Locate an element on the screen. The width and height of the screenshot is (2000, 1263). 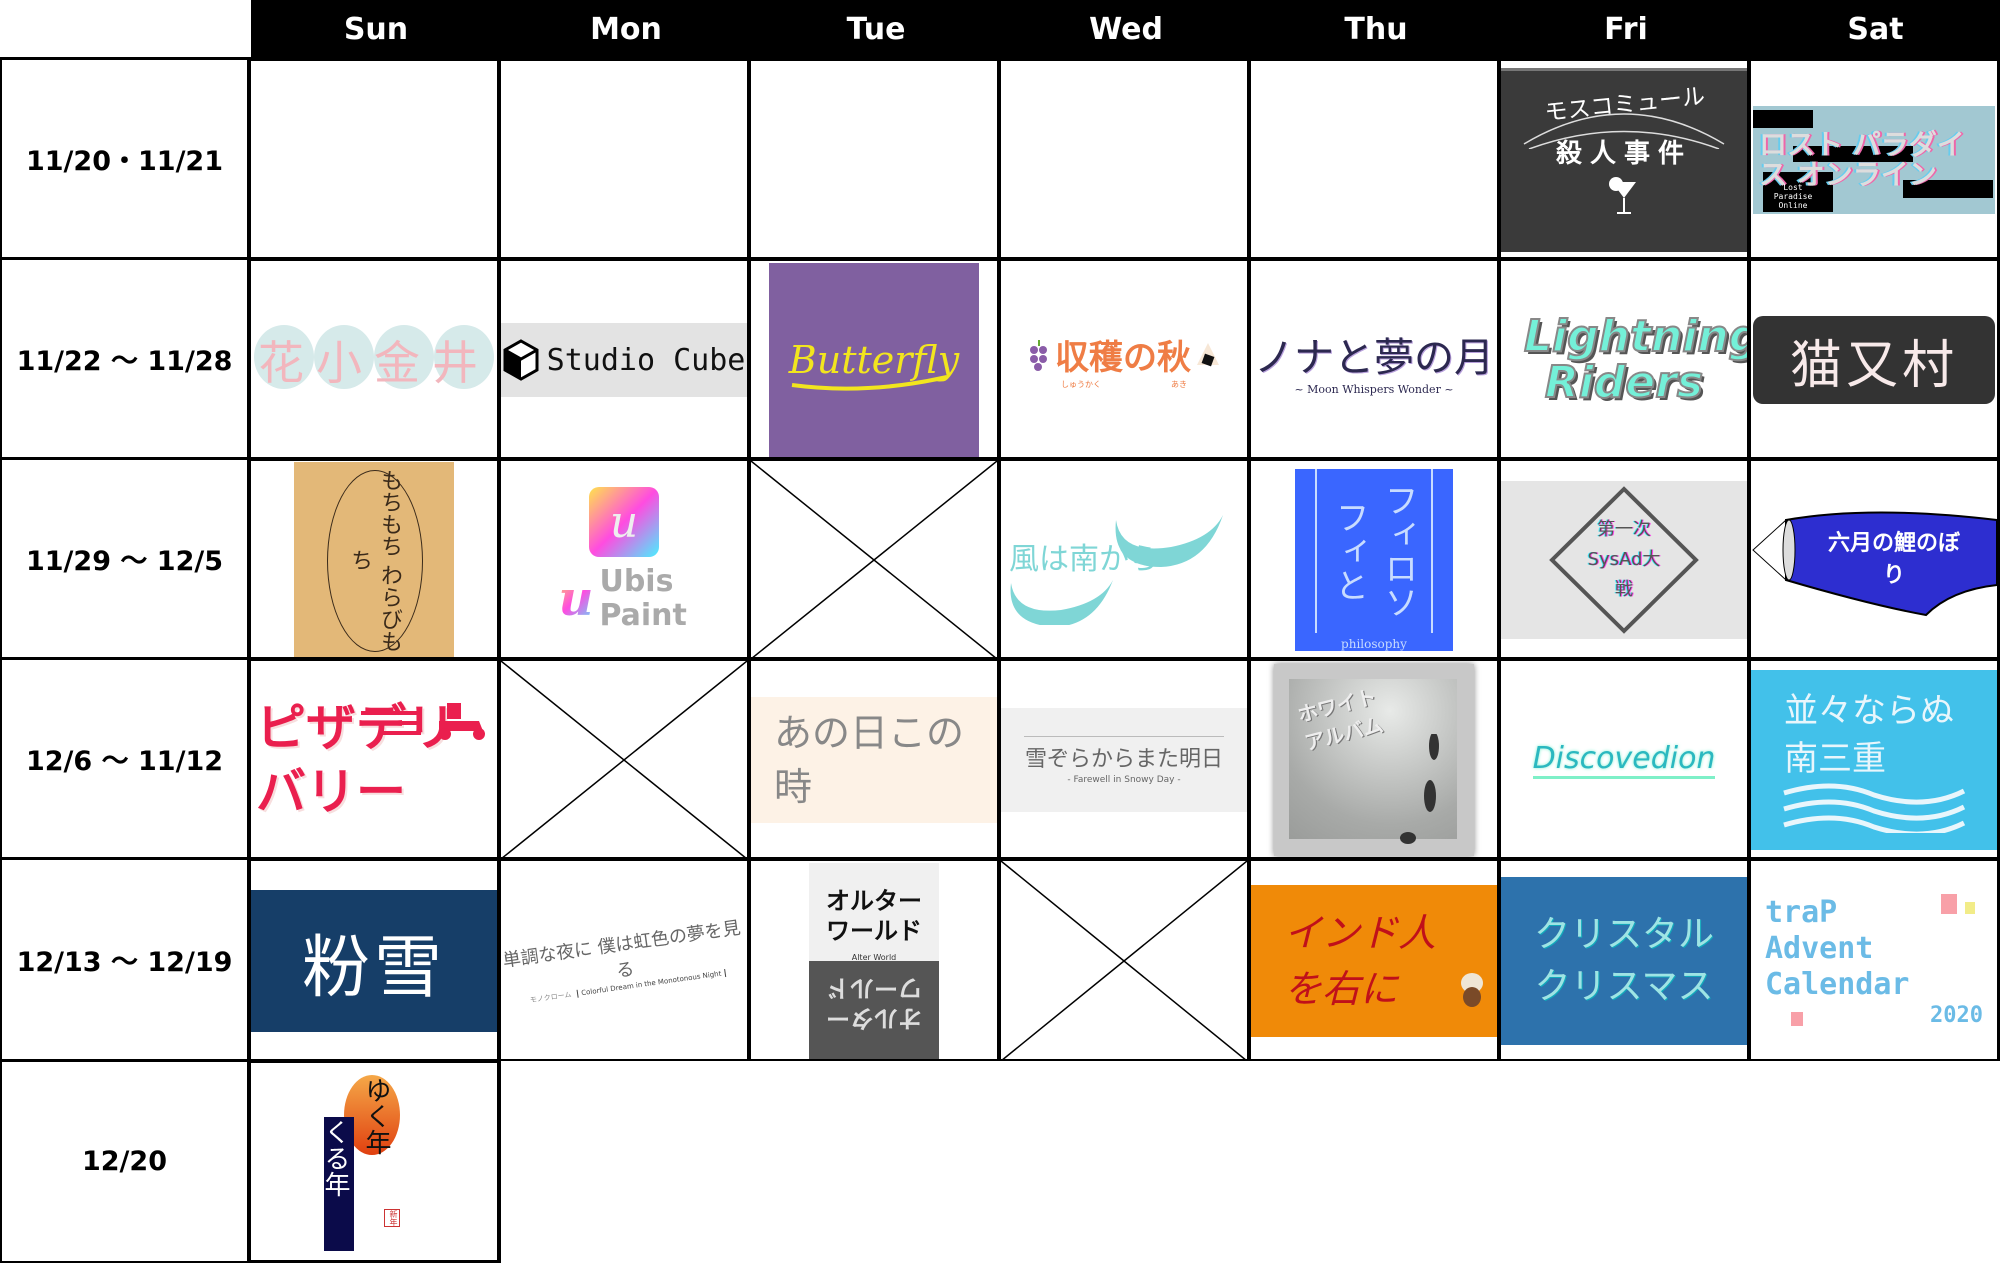
logo-moscow-mule: モスコミュール 殺人事件 is located at coordinates (1624, 160).